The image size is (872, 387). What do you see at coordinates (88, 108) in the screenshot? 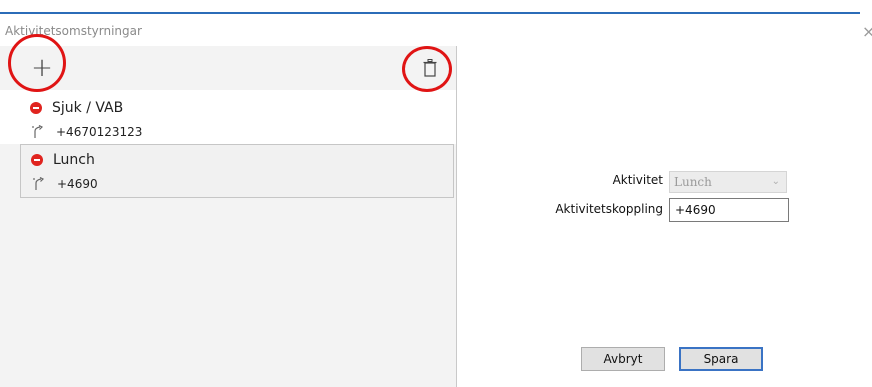
I see `list-item-name: Sjuk / VAB` at bounding box center [88, 108].